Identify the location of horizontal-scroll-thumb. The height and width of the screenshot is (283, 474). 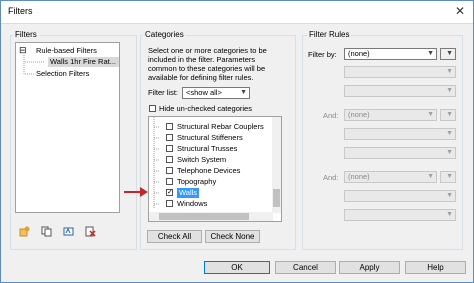
(204, 216).